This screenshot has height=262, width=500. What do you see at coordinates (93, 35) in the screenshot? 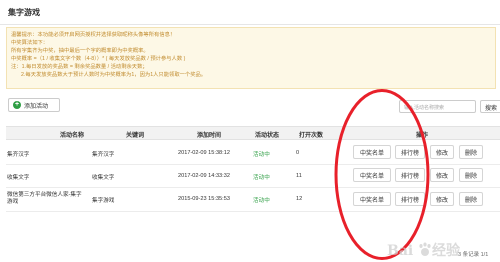
I see `notice-line: 温馨提示：本功能必须开启网页授权并选择获取昵称头像等所有信息！` at bounding box center [93, 35].